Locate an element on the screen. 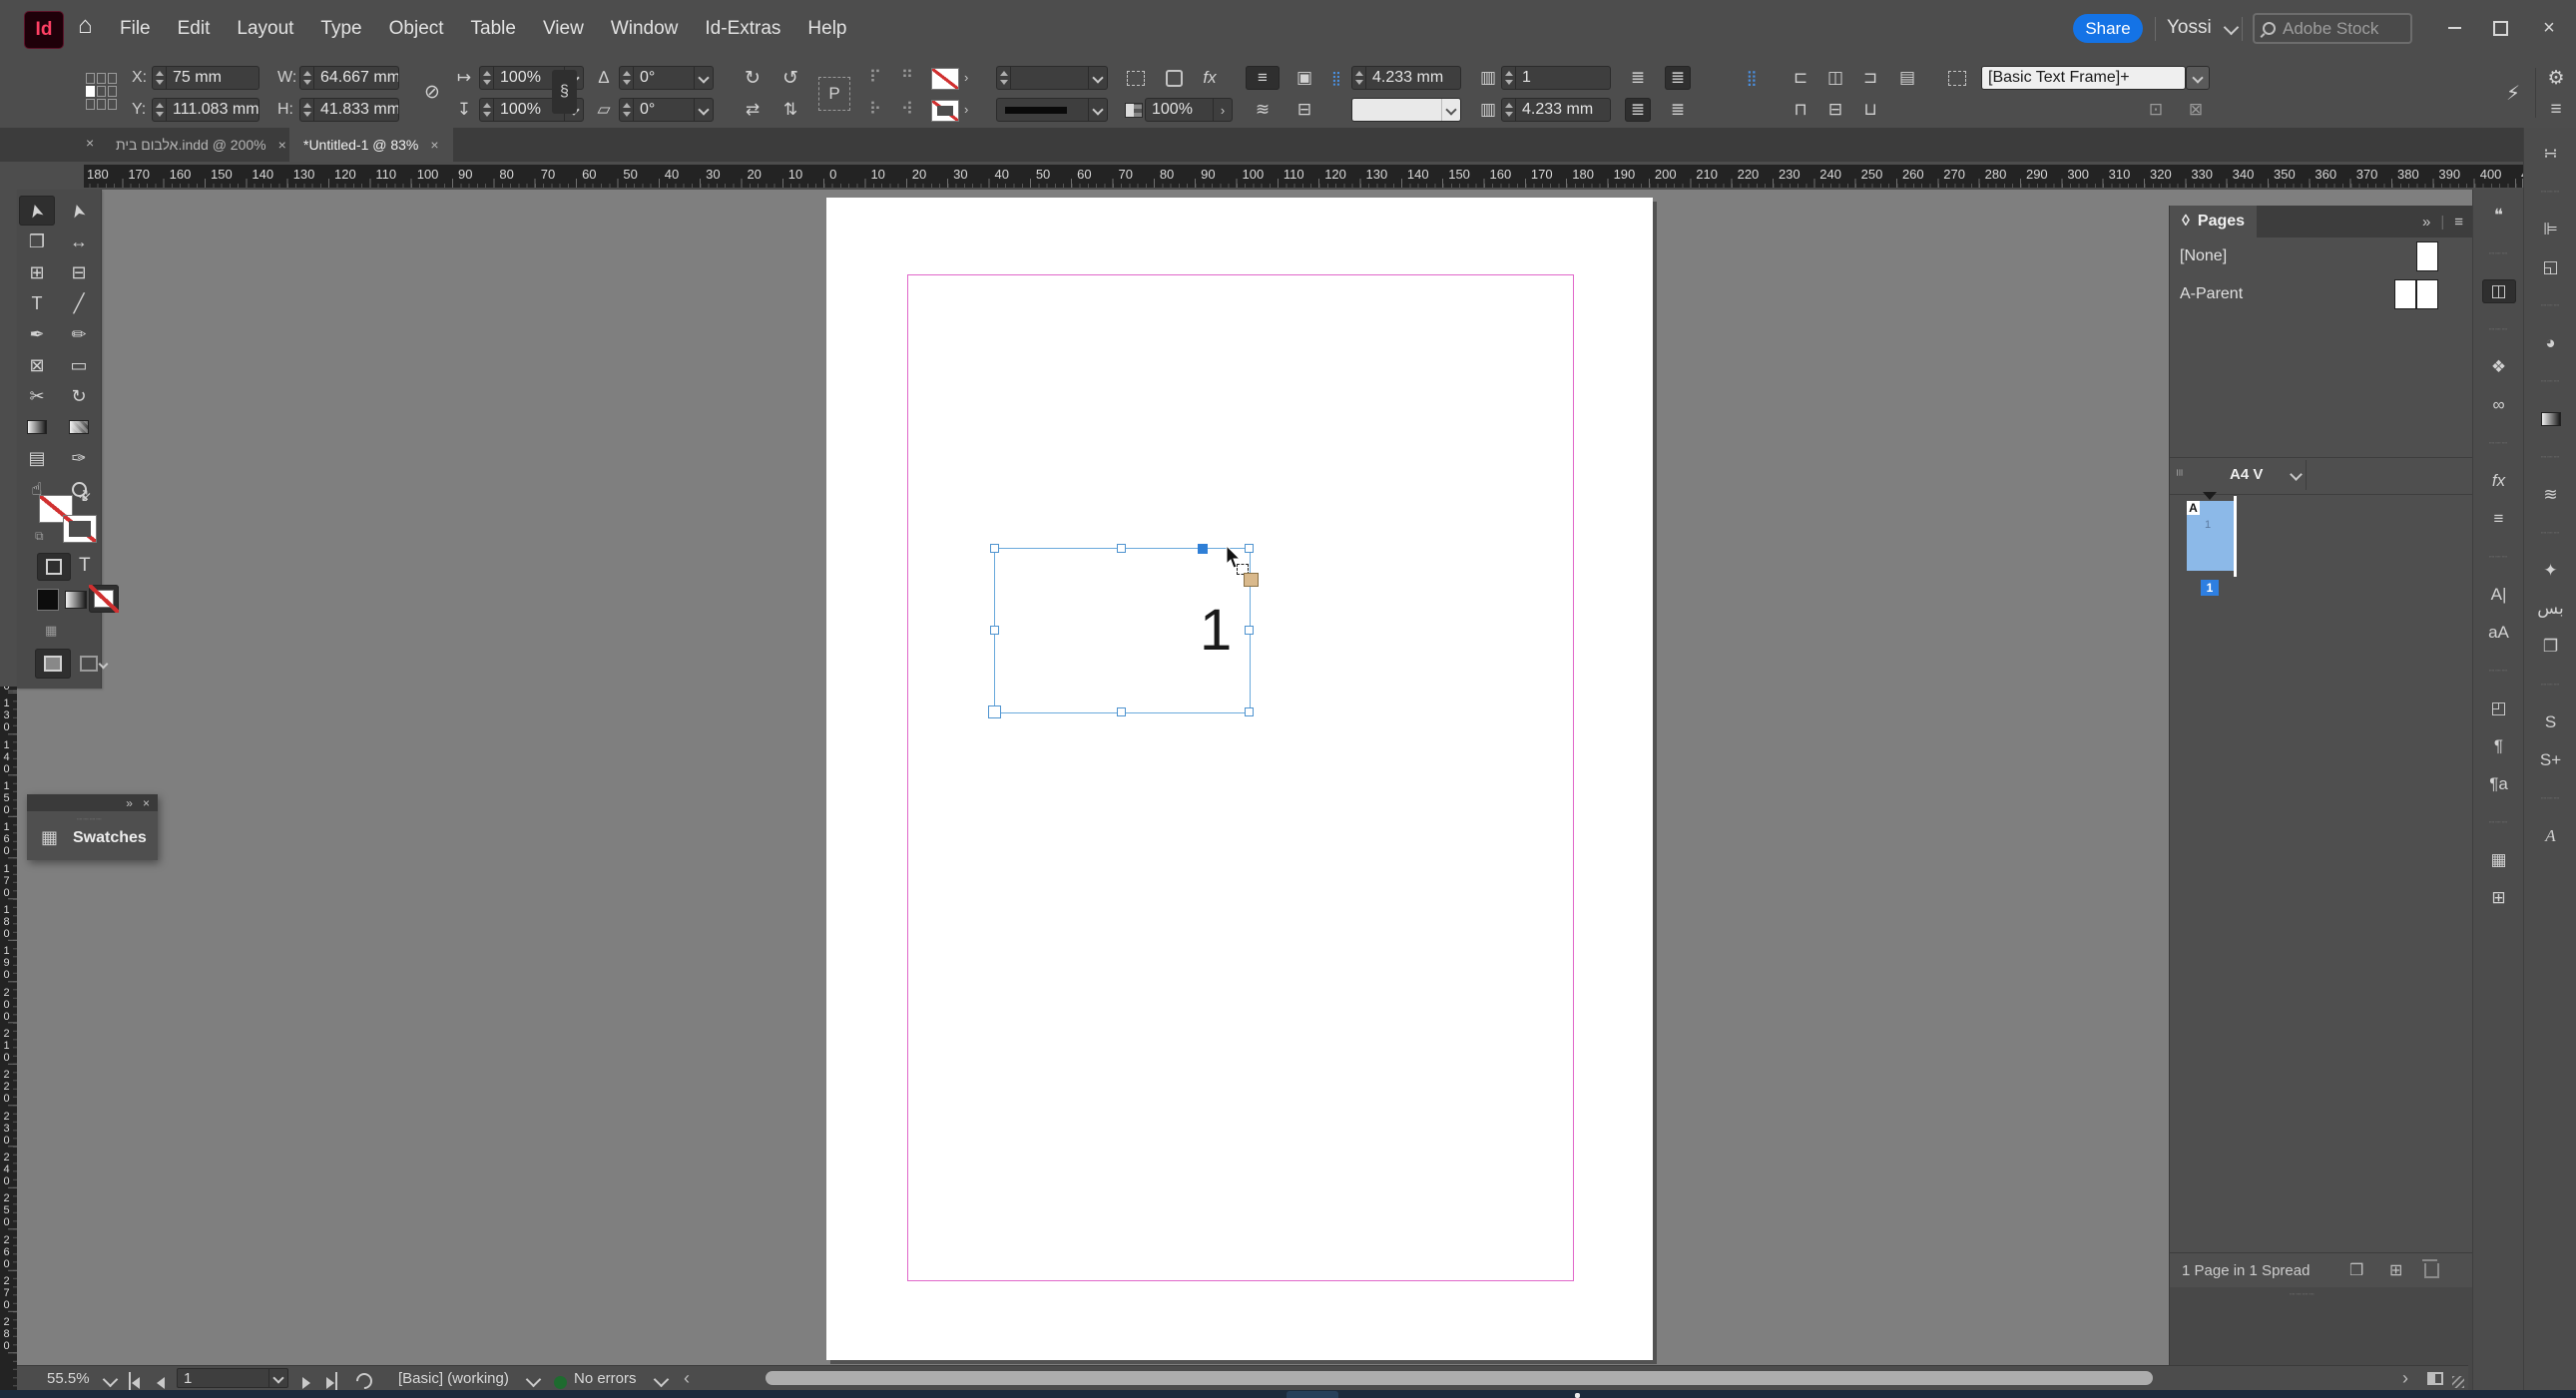 The image size is (2576, 1398). columns-field: 1 is located at coordinates (1556, 78).